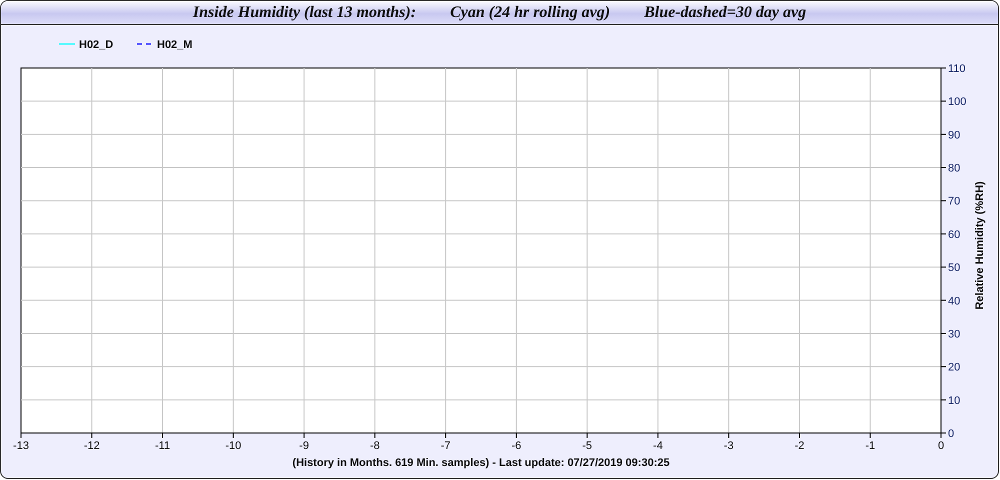 The image size is (1000, 480). Describe the element at coordinates (481, 463) in the screenshot. I see `x-axis-label: (History in Months. 619 Min. samples) - Last update: 07/27/2019 09:30:25` at that location.